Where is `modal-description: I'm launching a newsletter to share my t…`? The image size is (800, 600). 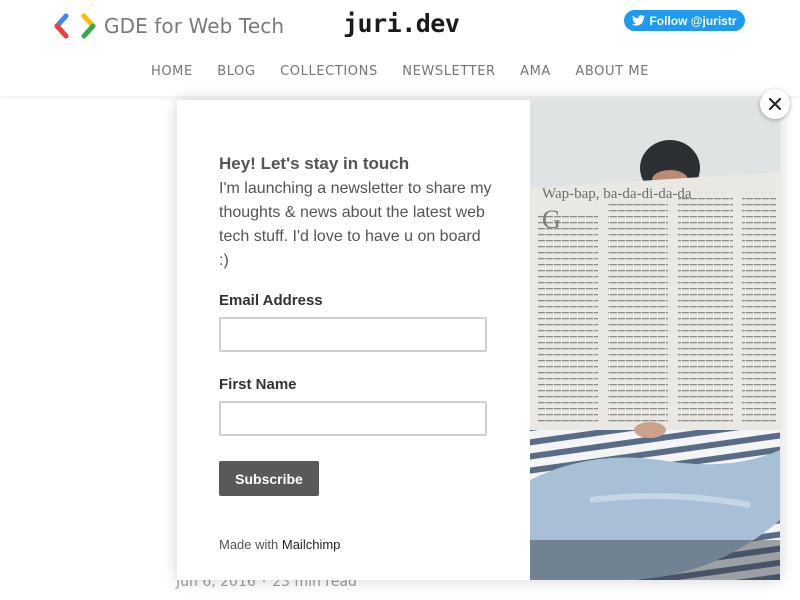
modal-description: I'm launching a newsletter to share my t… is located at coordinates (355, 224).